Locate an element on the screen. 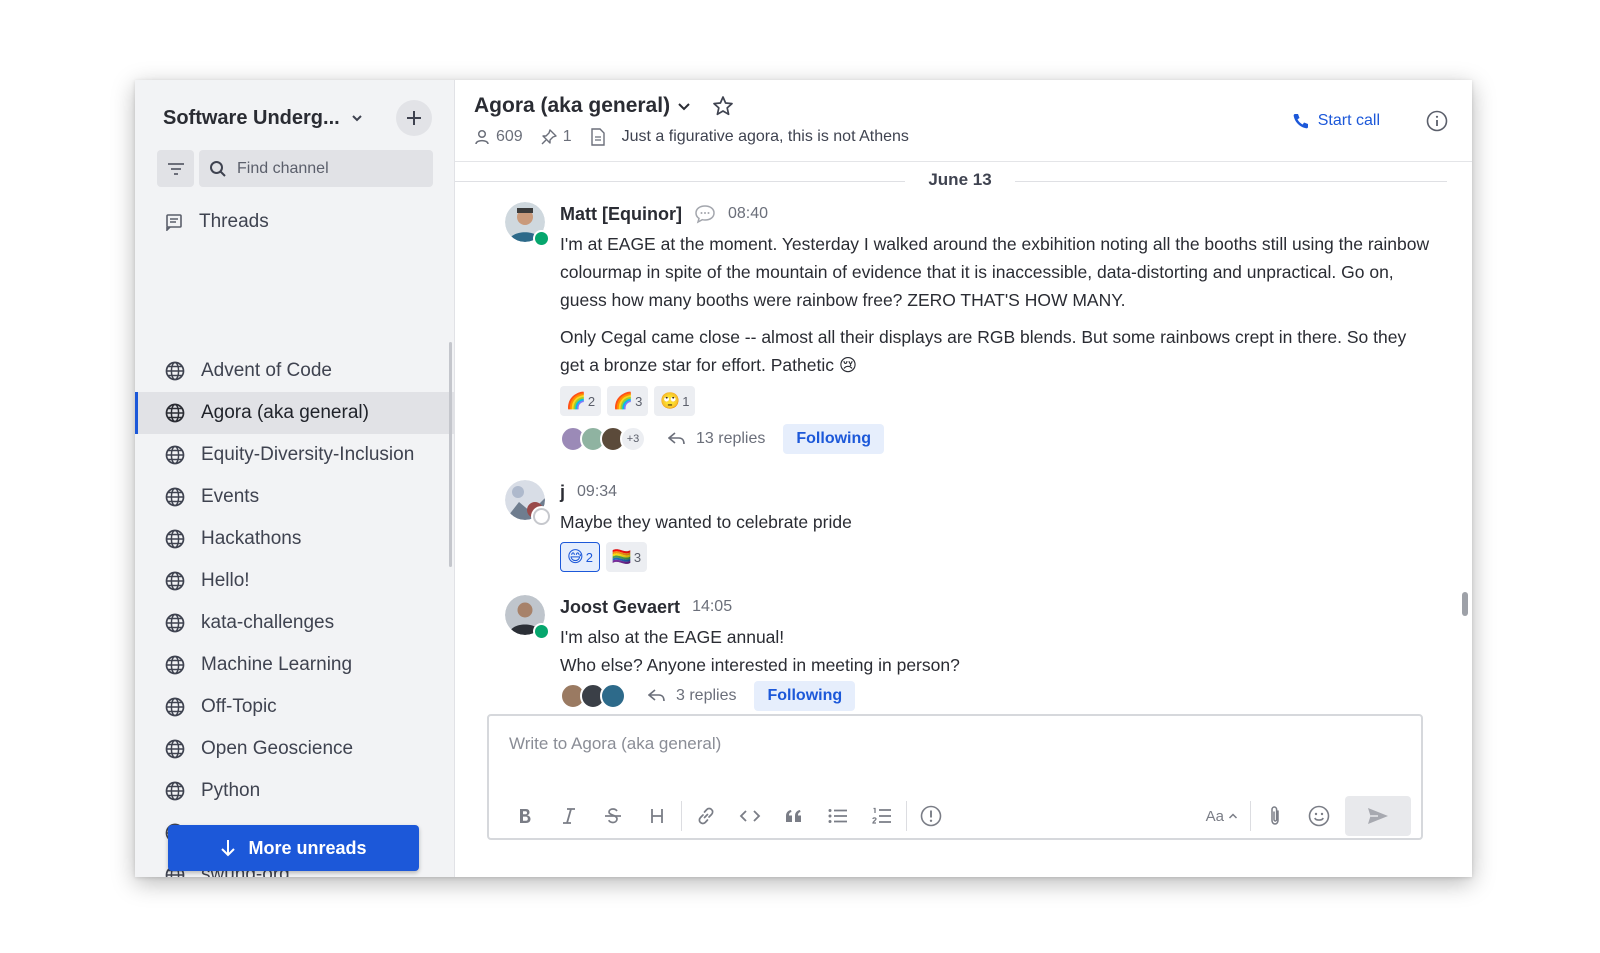 This screenshot has width=1600, height=953. send-button is located at coordinates (1378, 816).